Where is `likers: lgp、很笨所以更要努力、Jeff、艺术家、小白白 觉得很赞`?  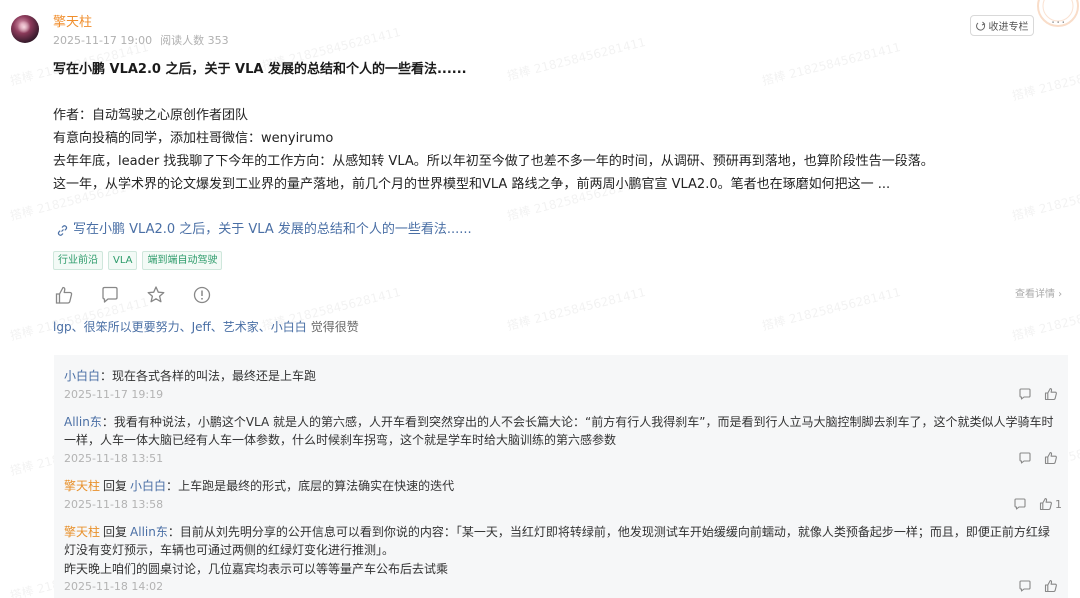 likers: lgp、很笨所以更要努力、Jeff、艺术家、小白白 觉得很赞 is located at coordinates (206, 327).